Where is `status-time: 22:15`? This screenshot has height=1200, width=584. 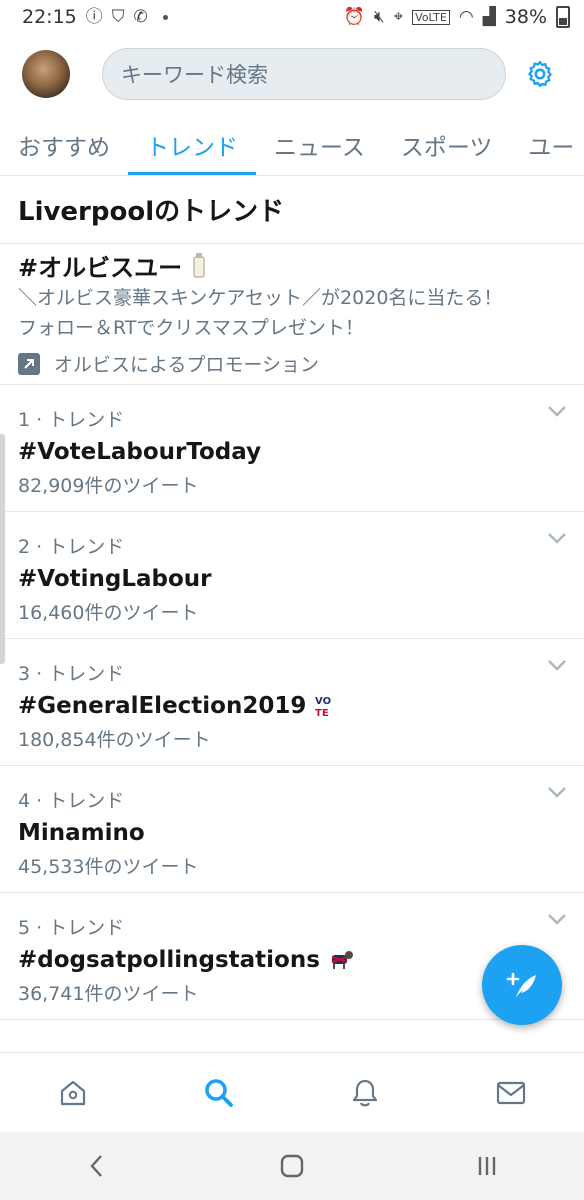
status-time: 22:15 is located at coordinates (49, 17).